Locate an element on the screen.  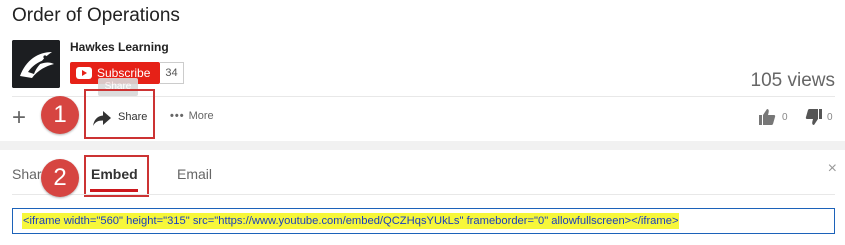
dislike-count: 0 is located at coordinates (830, 117).